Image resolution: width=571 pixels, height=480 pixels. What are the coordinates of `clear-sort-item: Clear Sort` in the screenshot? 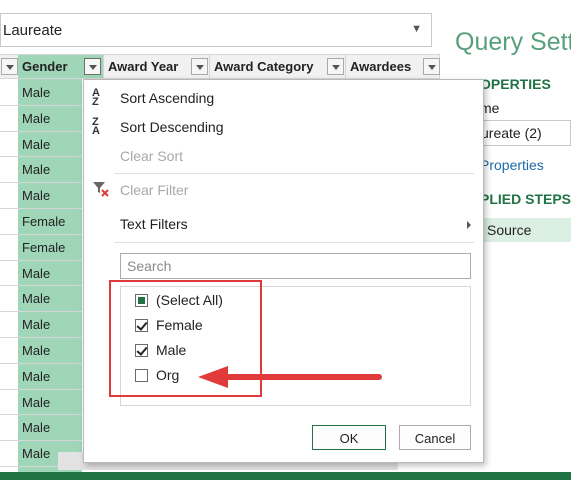 It's located at (151, 156).